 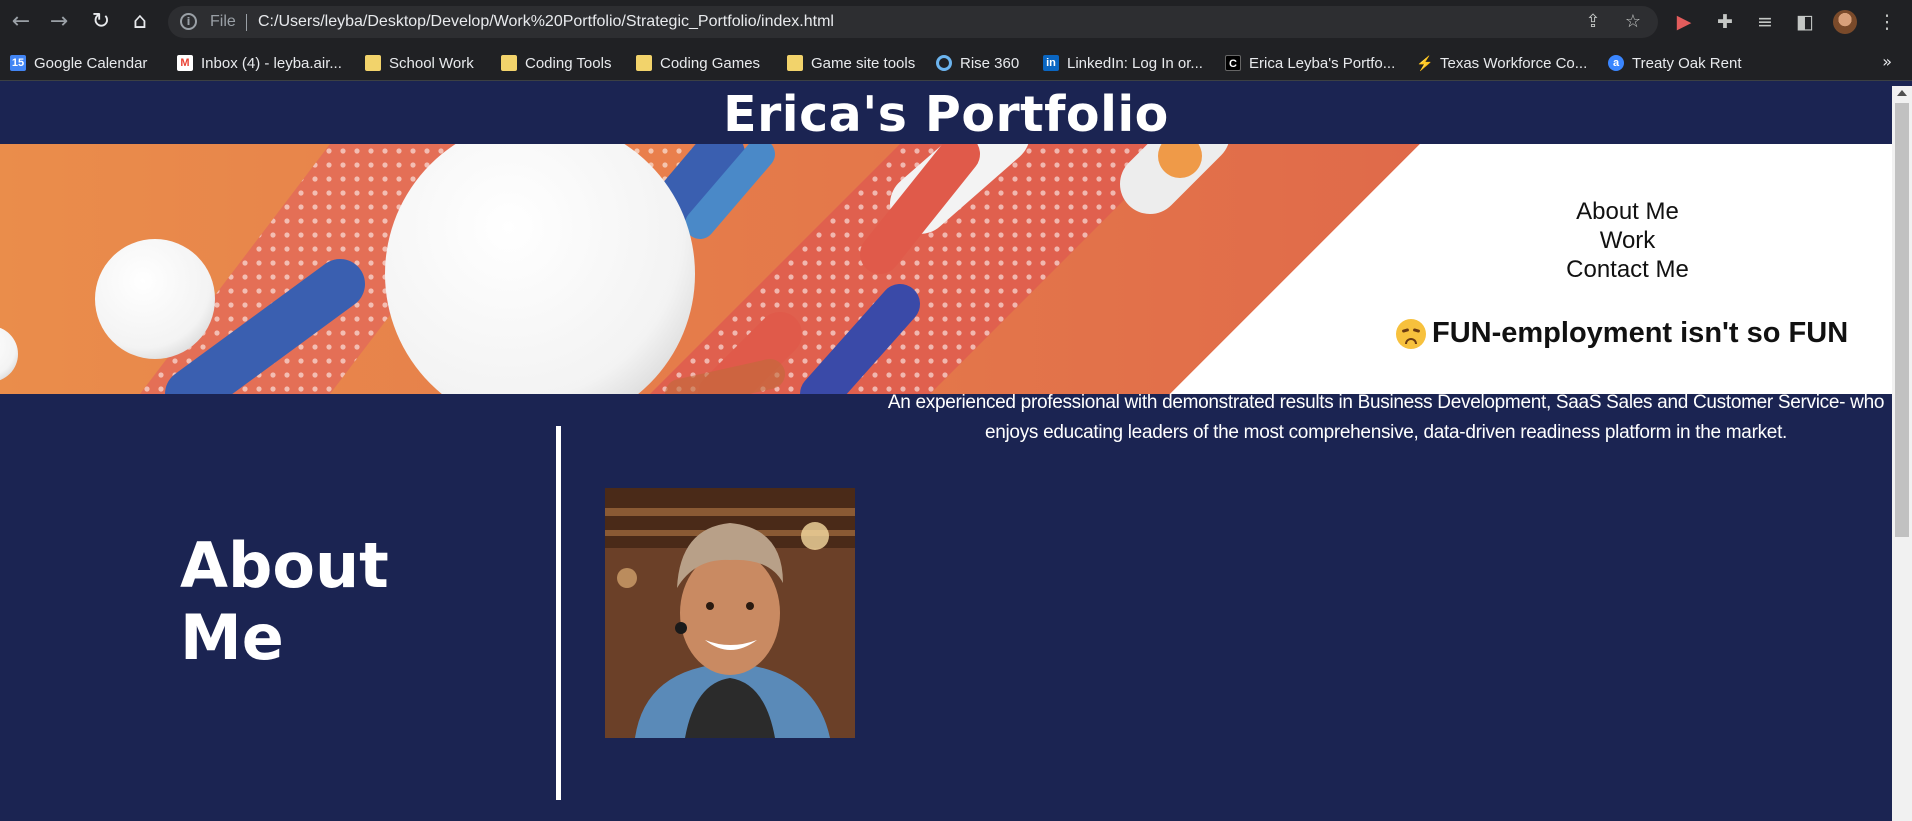 I want to click on reading-list-icon: ≡, so click(x=1765, y=22).